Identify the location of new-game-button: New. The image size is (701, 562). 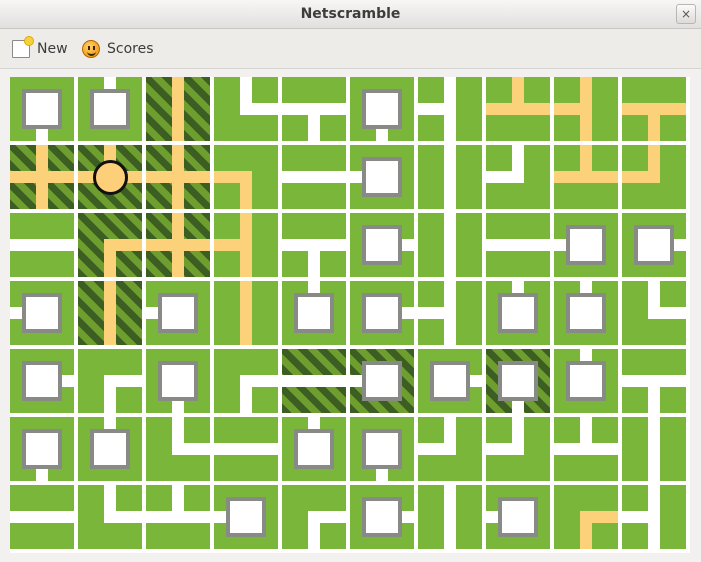
(40, 48).